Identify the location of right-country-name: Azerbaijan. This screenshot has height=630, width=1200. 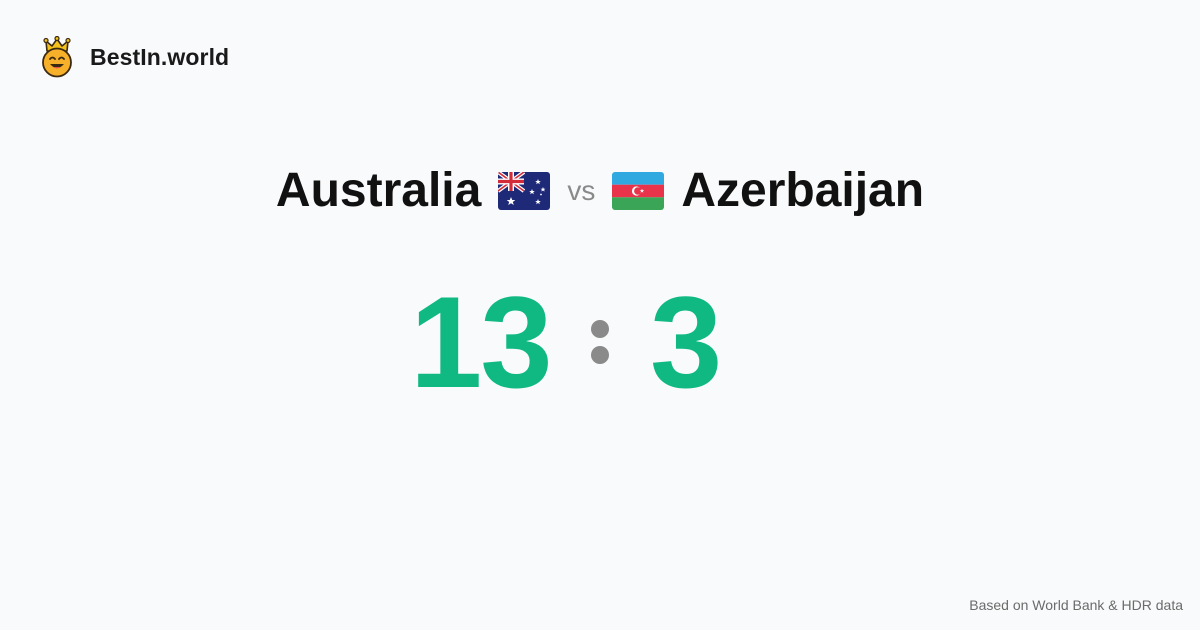
(803, 190).